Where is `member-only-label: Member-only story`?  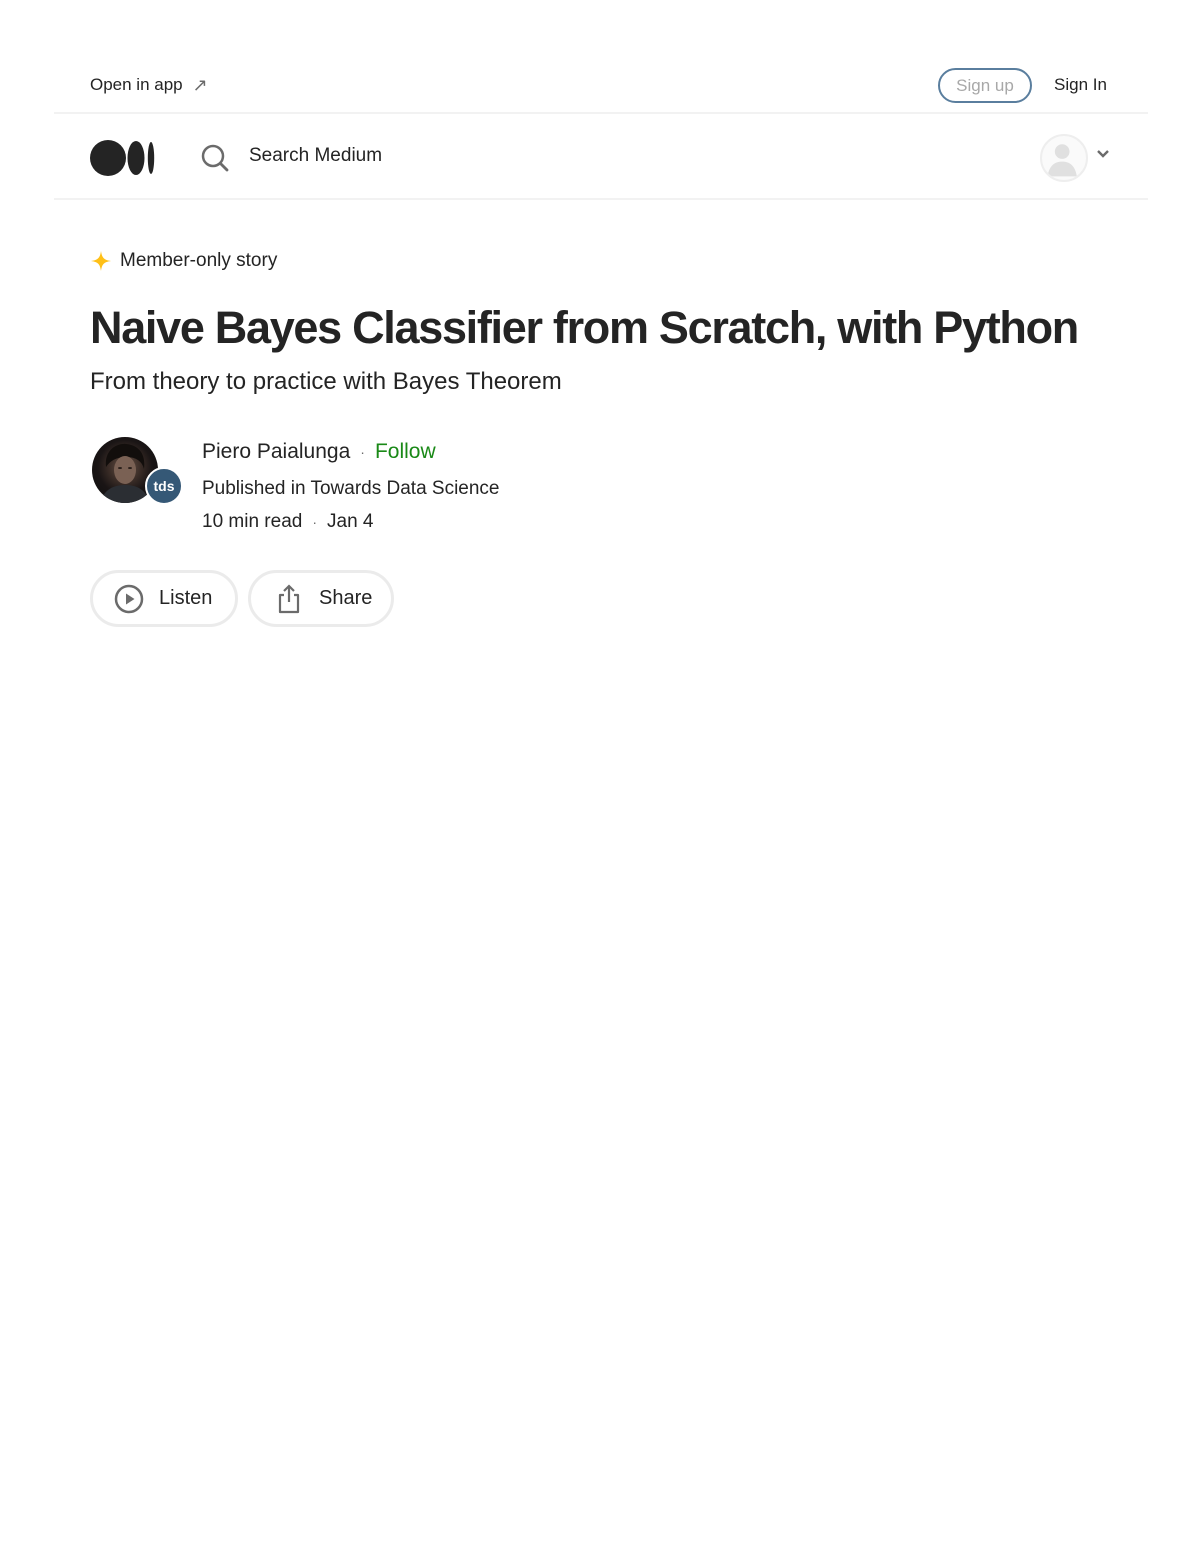 member-only-label: Member-only story is located at coordinates (199, 260).